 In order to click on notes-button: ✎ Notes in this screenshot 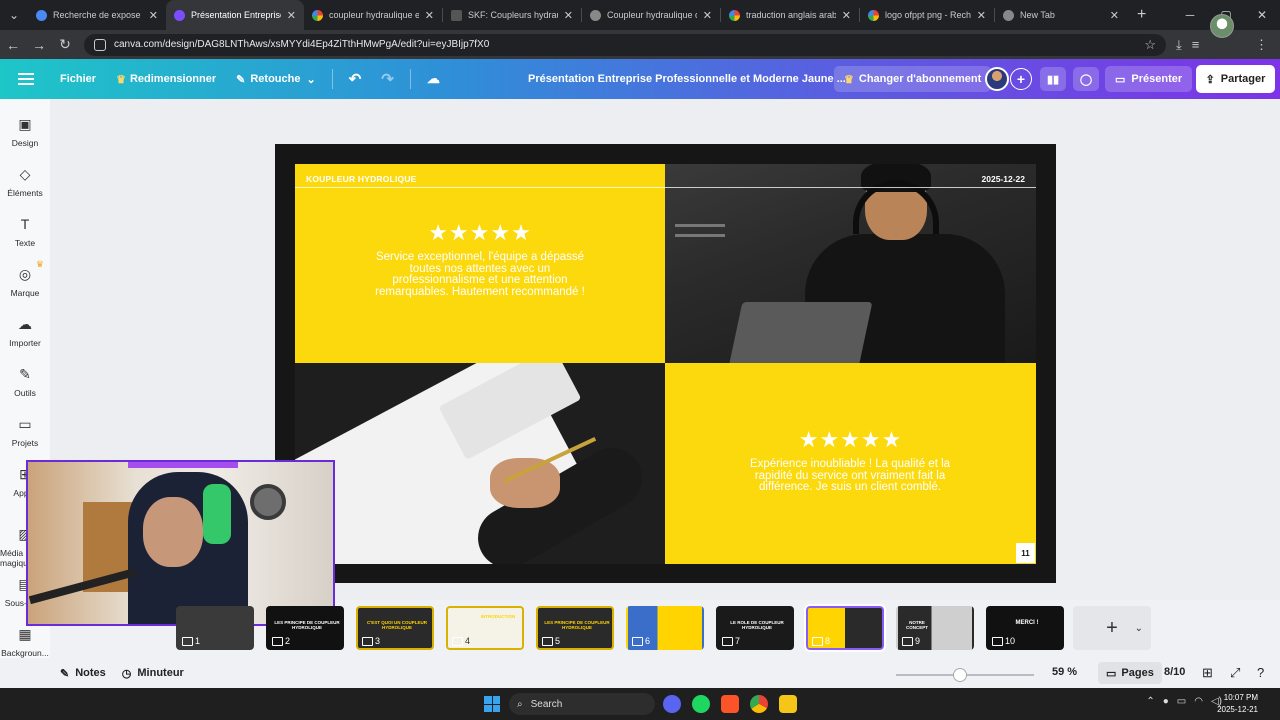, I will do `click(83, 673)`.